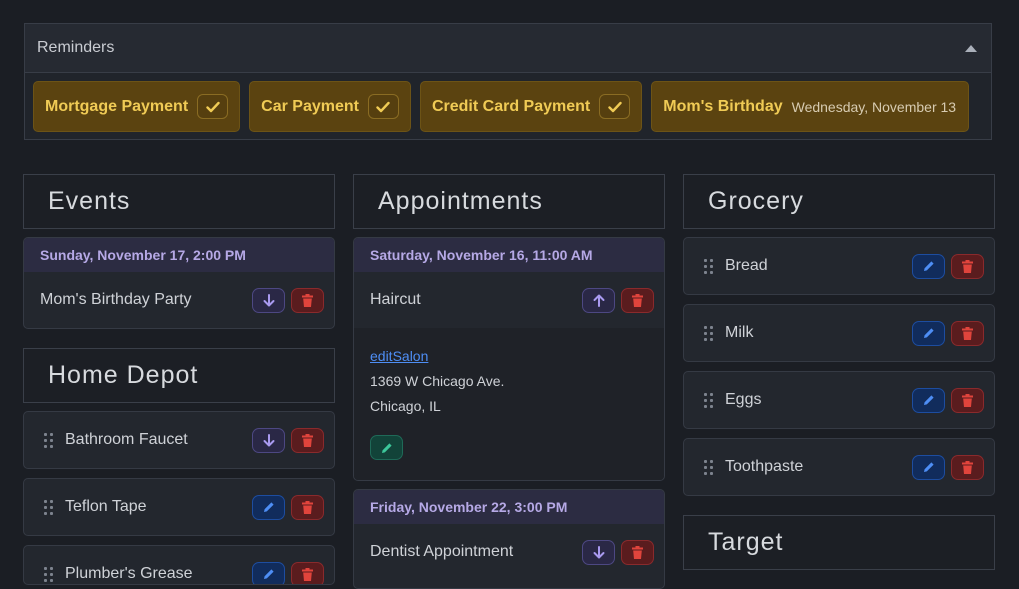  I want to click on home-depot-header: Home Depot, so click(179, 375).